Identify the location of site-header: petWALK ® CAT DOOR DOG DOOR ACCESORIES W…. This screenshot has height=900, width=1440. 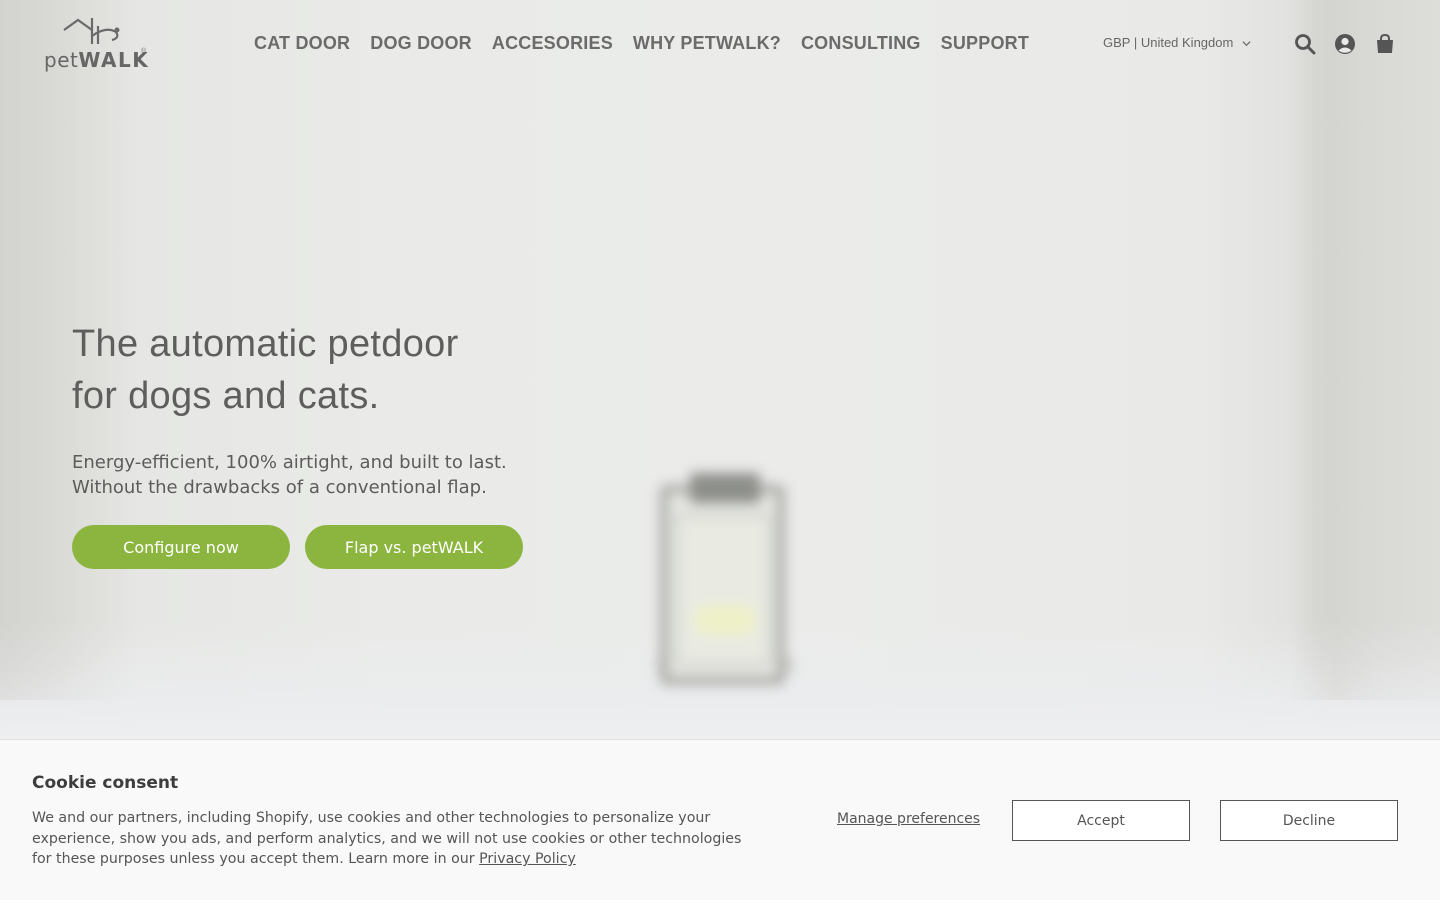
(720, 44).